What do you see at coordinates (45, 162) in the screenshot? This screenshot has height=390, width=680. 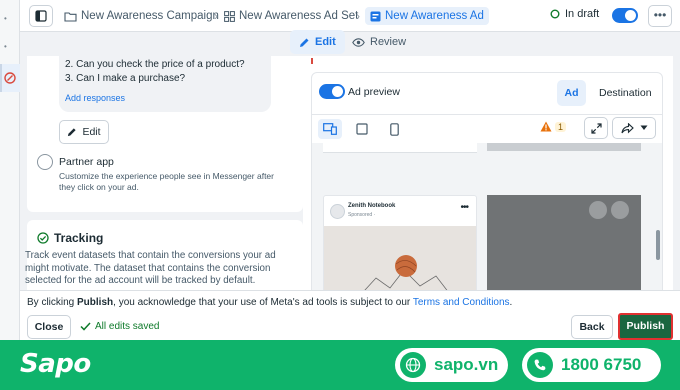 I see `partner-app-radio` at bounding box center [45, 162].